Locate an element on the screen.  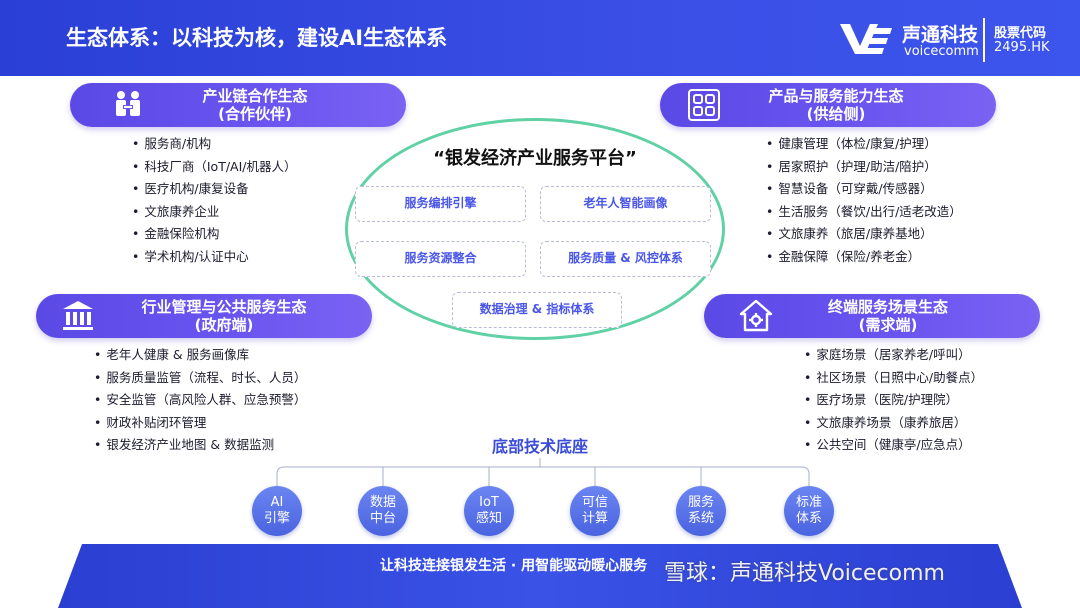
grid-icon is located at coordinates (704, 105).